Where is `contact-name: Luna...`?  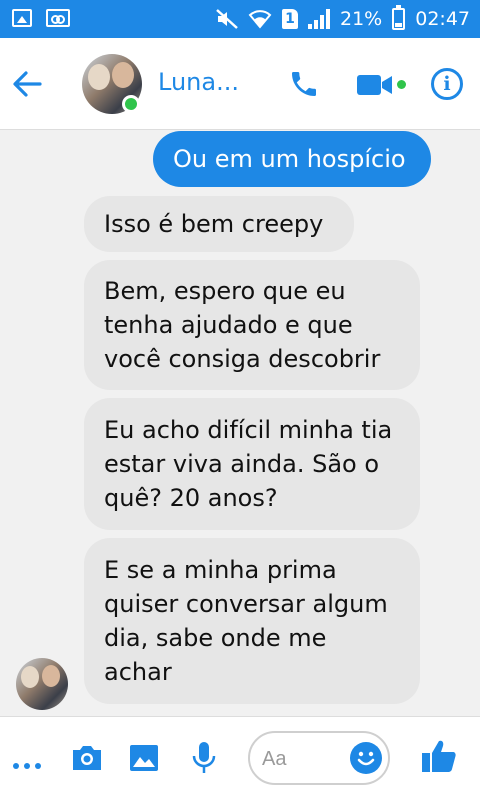 contact-name: Luna... is located at coordinates (198, 82).